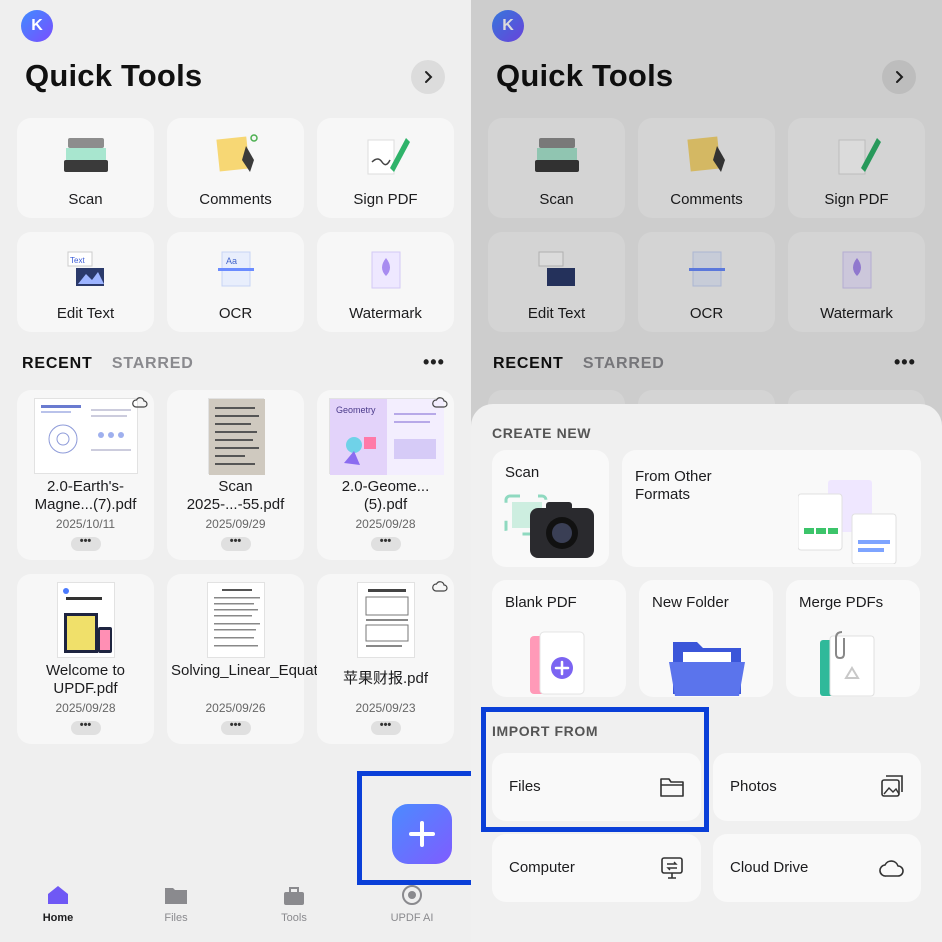 This screenshot has height=942, width=942. I want to click on equations-thumbnail-icon, so click(236, 618).